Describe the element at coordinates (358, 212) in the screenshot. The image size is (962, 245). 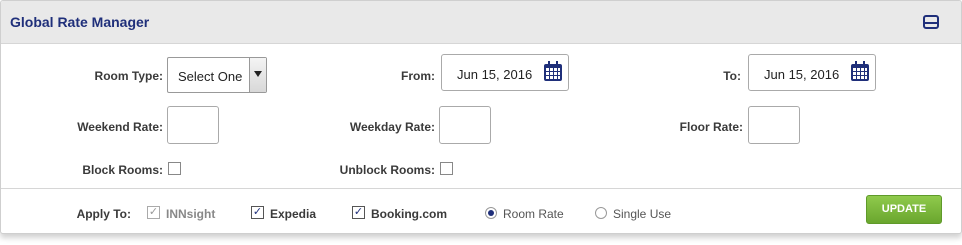
I see `booking-com-checkbox: ✓` at that location.